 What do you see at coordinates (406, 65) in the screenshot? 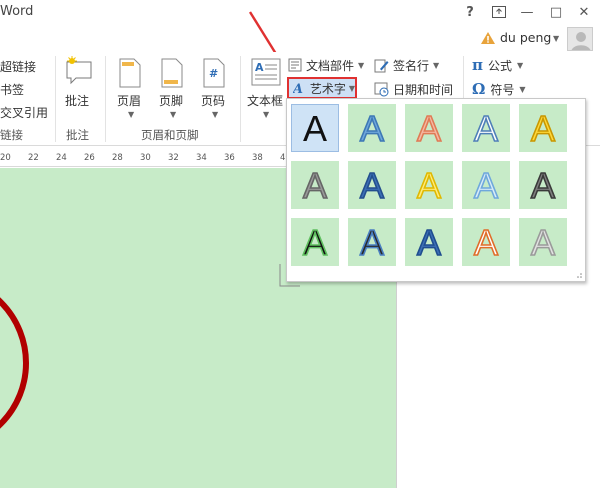
I see `signature-line-button: 签名行 ▼` at bounding box center [406, 65].